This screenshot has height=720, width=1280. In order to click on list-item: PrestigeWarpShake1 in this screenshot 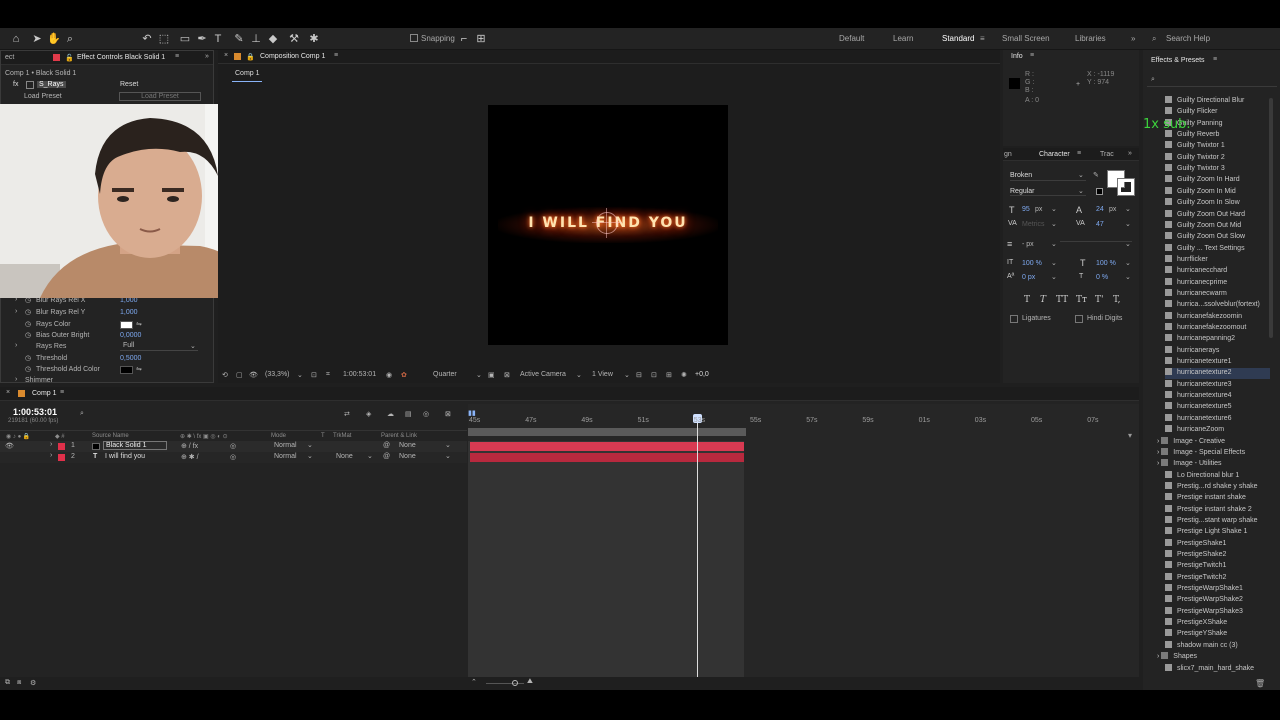, I will do `click(1217, 589)`.